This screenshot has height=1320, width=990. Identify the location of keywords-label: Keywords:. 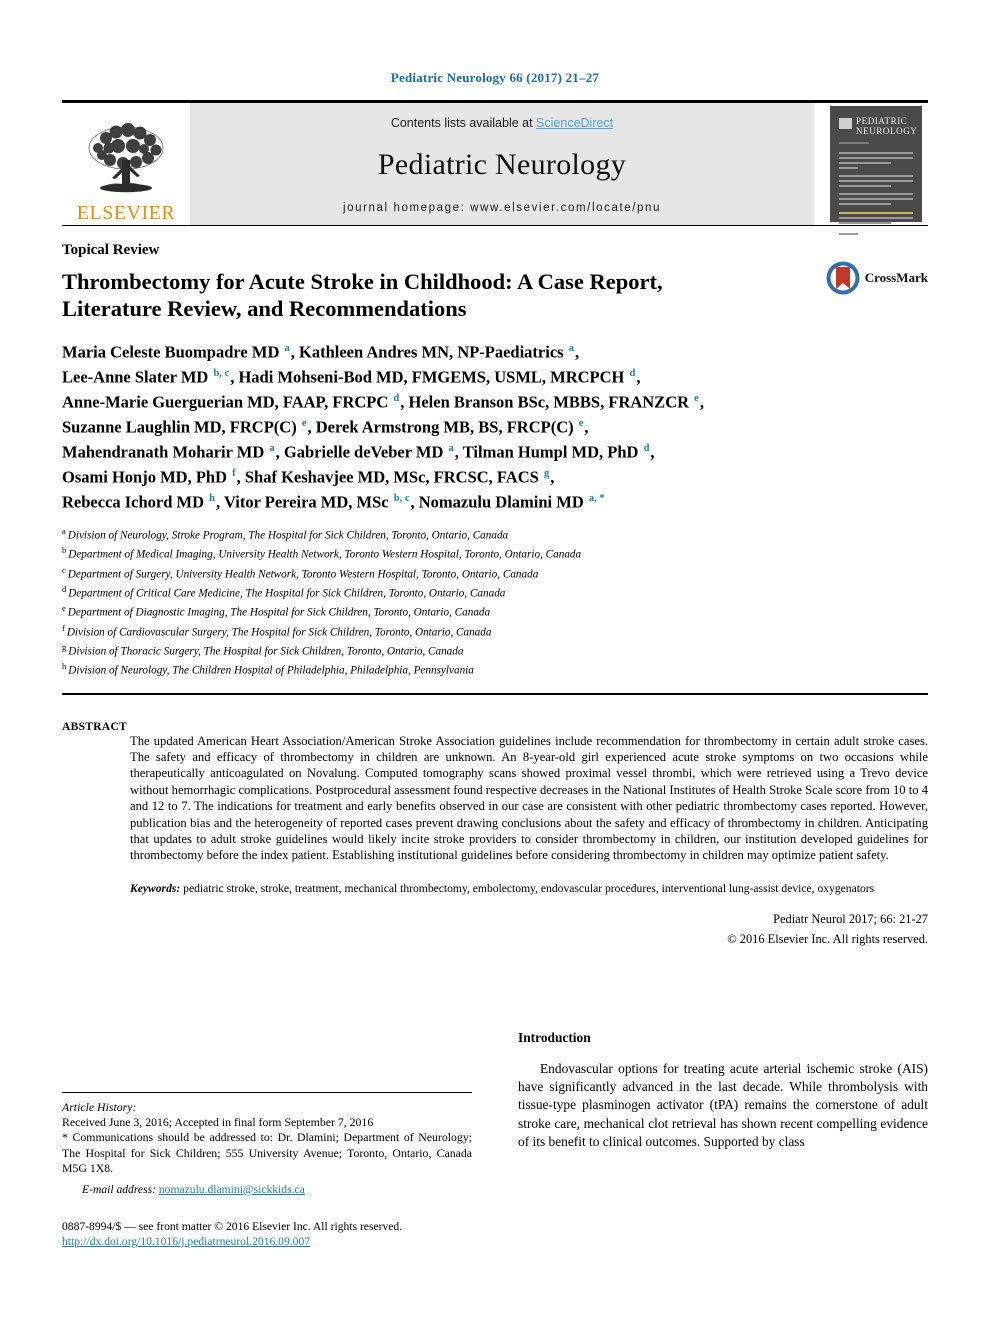
(155, 888).